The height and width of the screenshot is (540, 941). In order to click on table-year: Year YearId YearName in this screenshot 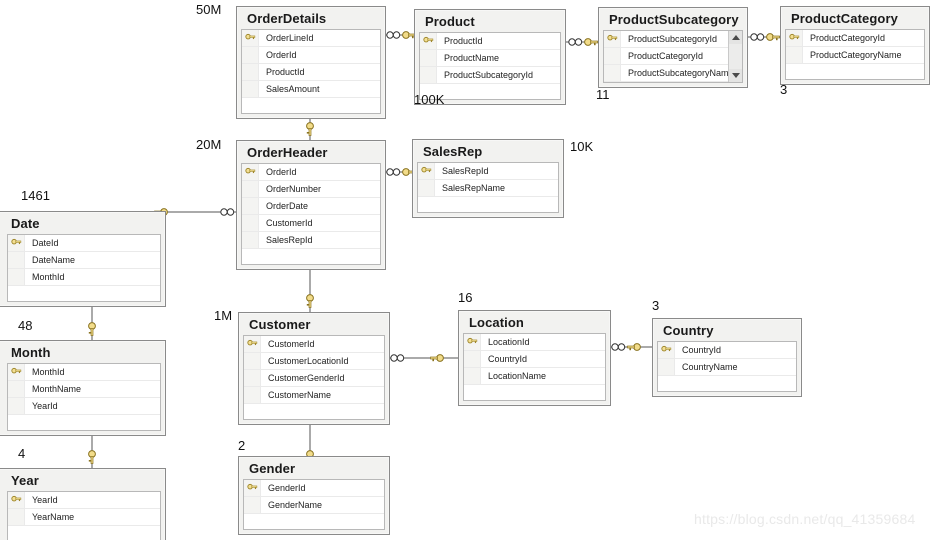, I will do `click(83, 504)`.